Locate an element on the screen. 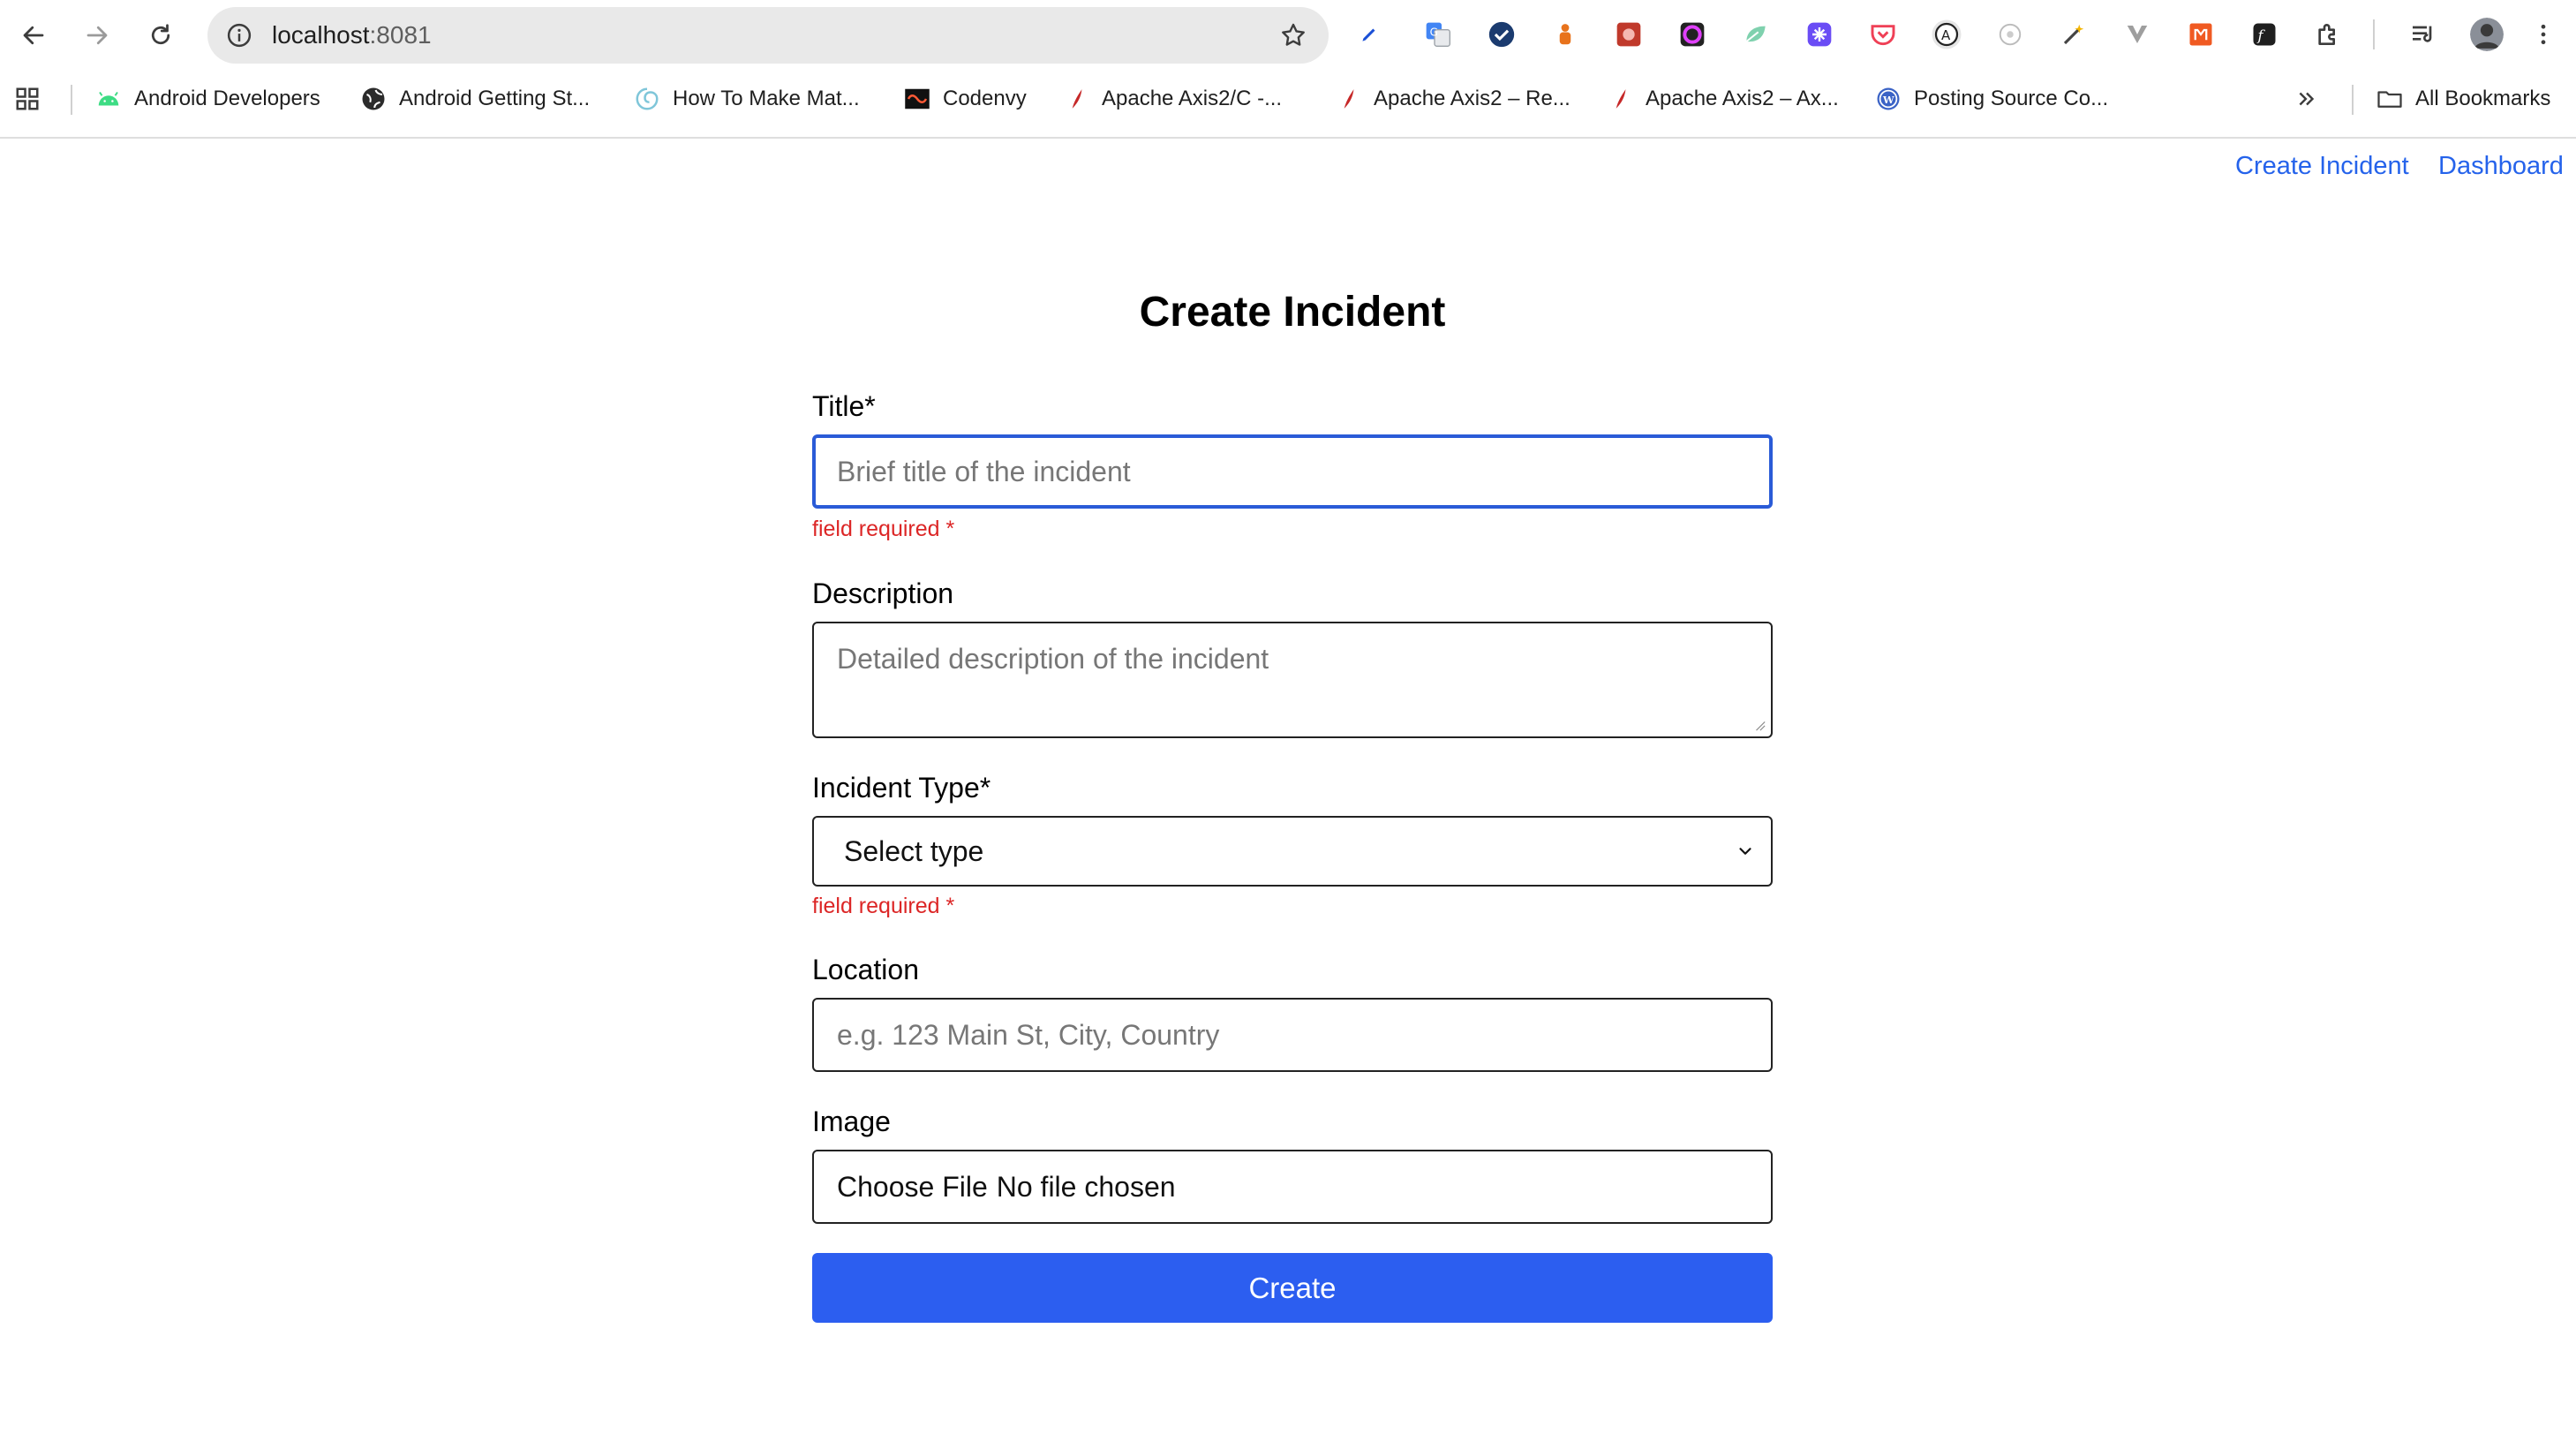 The height and width of the screenshot is (1434, 2576). title-label: Title* is located at coordinates (844, 406).